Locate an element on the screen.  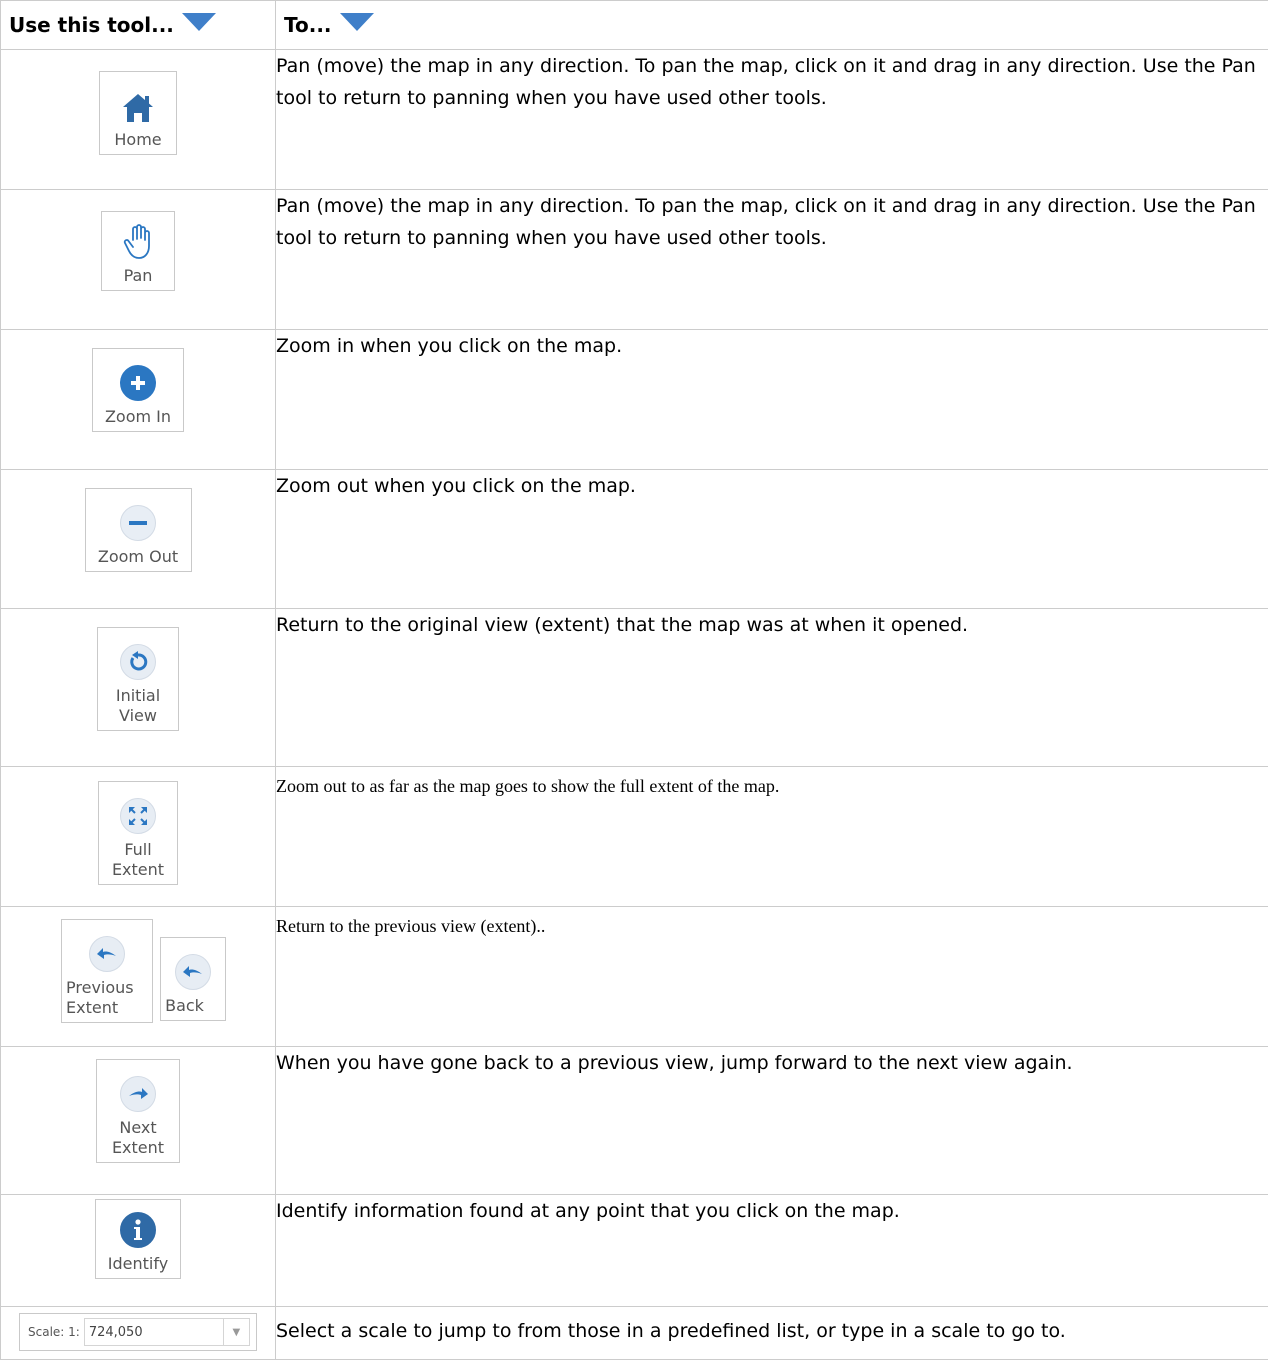
pan-button: Pan is located at coordinates (138, 251).